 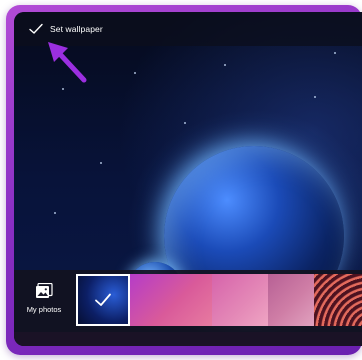 What do you see at coordinates (67, 62) in the screenshot?
I see `arrow-up-left-icon` at bounding box center [67, 62].